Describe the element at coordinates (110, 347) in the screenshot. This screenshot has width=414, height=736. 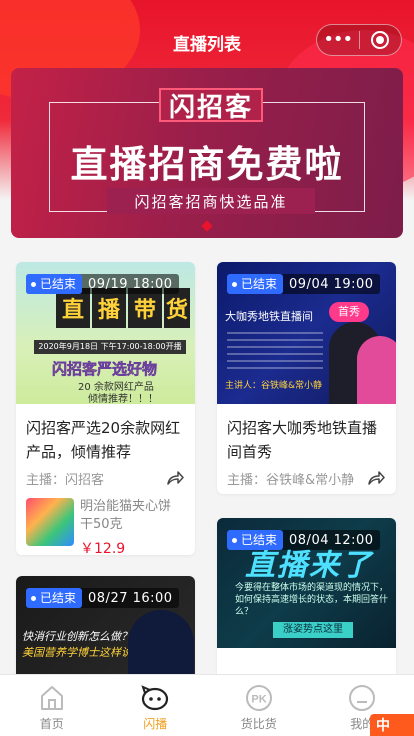
I see `thumb-date-line: 2020年9月18日 下午17:00-18:00开播` at that location.